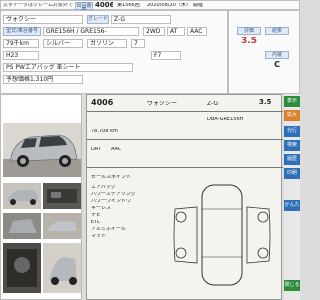 Image resolution: width=320 pixels, height=300 pixels. I want to click on trans-field: AT, so click(176, 31).